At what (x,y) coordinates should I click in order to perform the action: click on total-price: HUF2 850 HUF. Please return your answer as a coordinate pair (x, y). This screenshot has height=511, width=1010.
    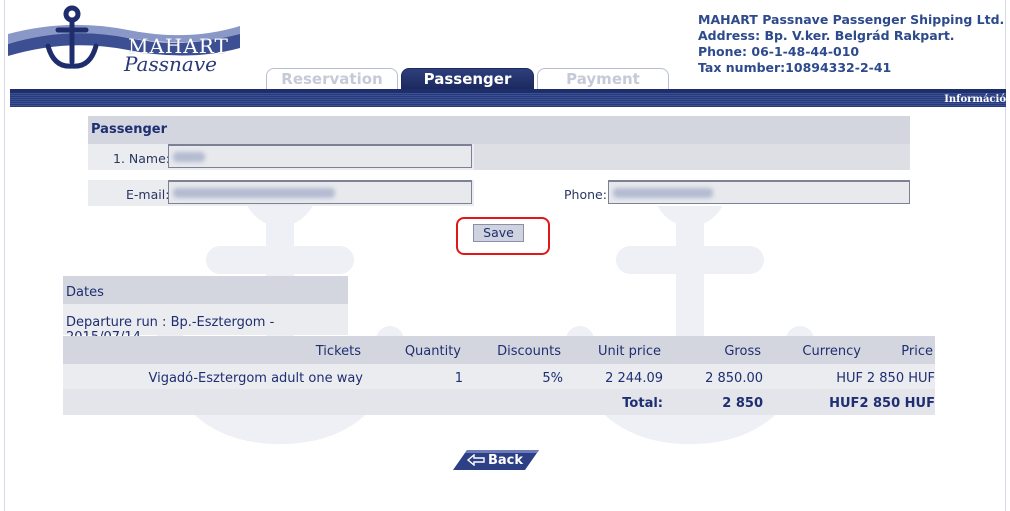
    Looking at the image, I should click on (882, 403).